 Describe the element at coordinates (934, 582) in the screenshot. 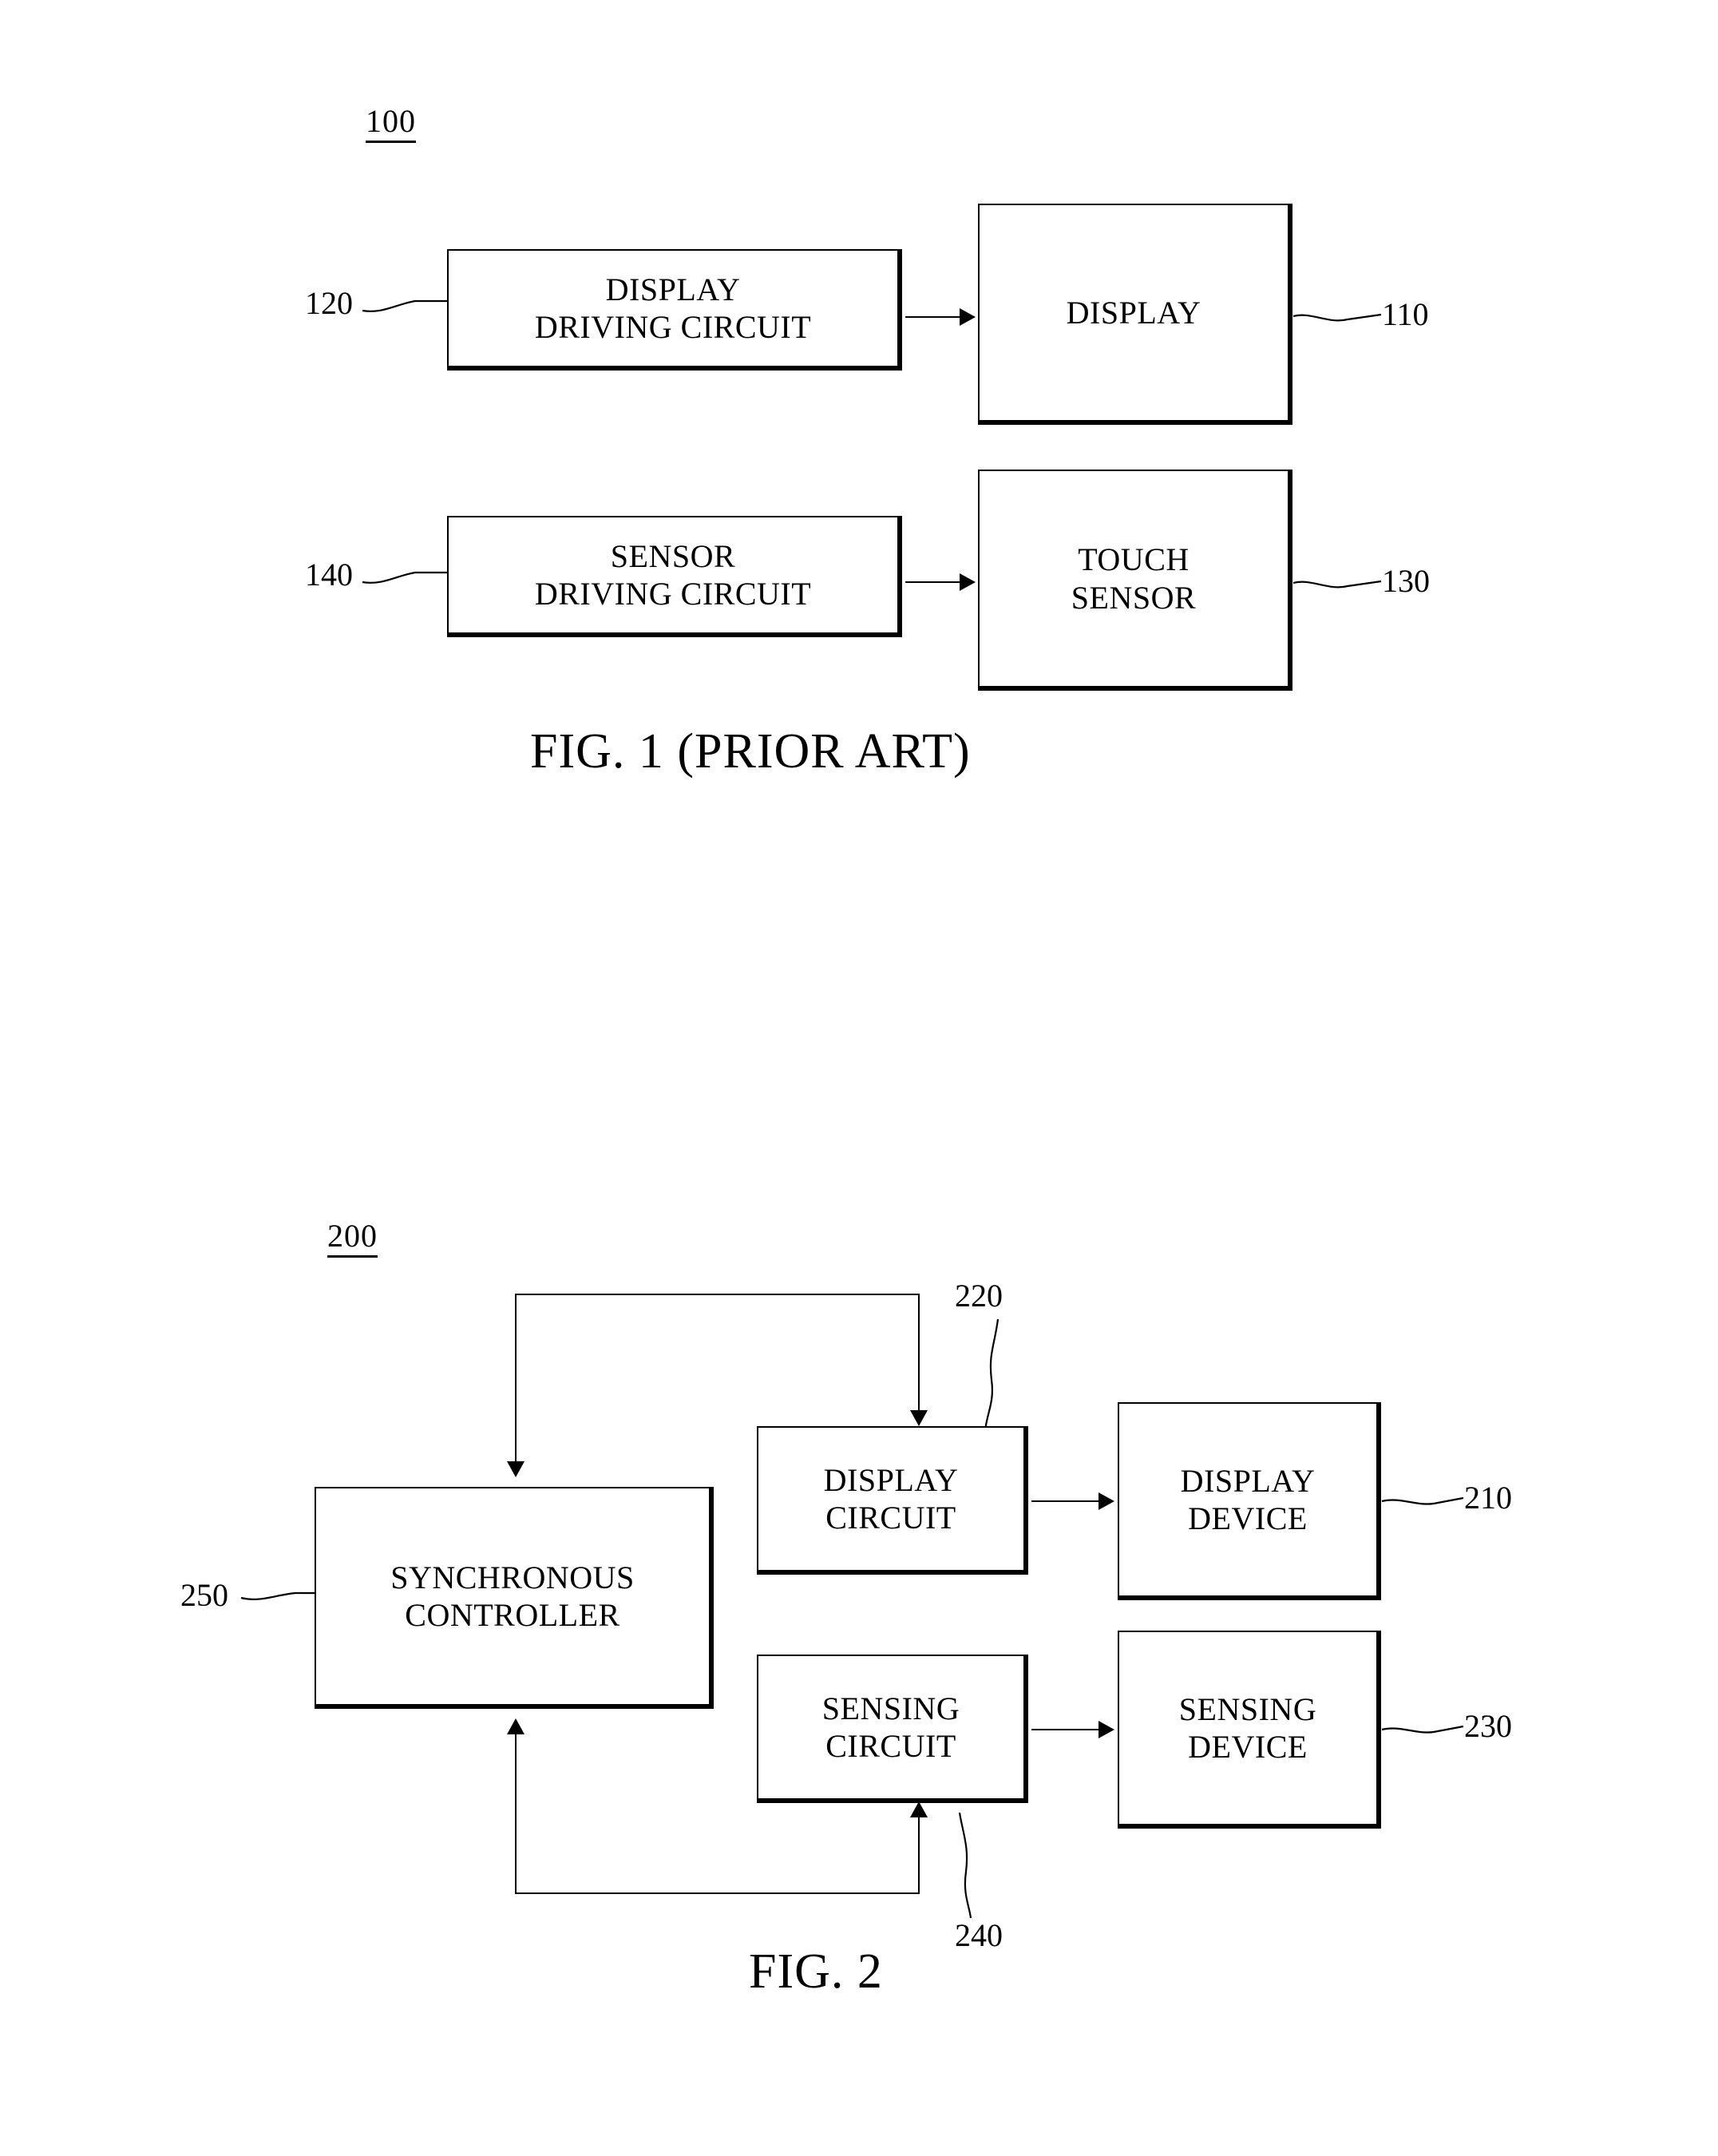

I see `connector-sensor-driving-to-touch-sensor` at that location.